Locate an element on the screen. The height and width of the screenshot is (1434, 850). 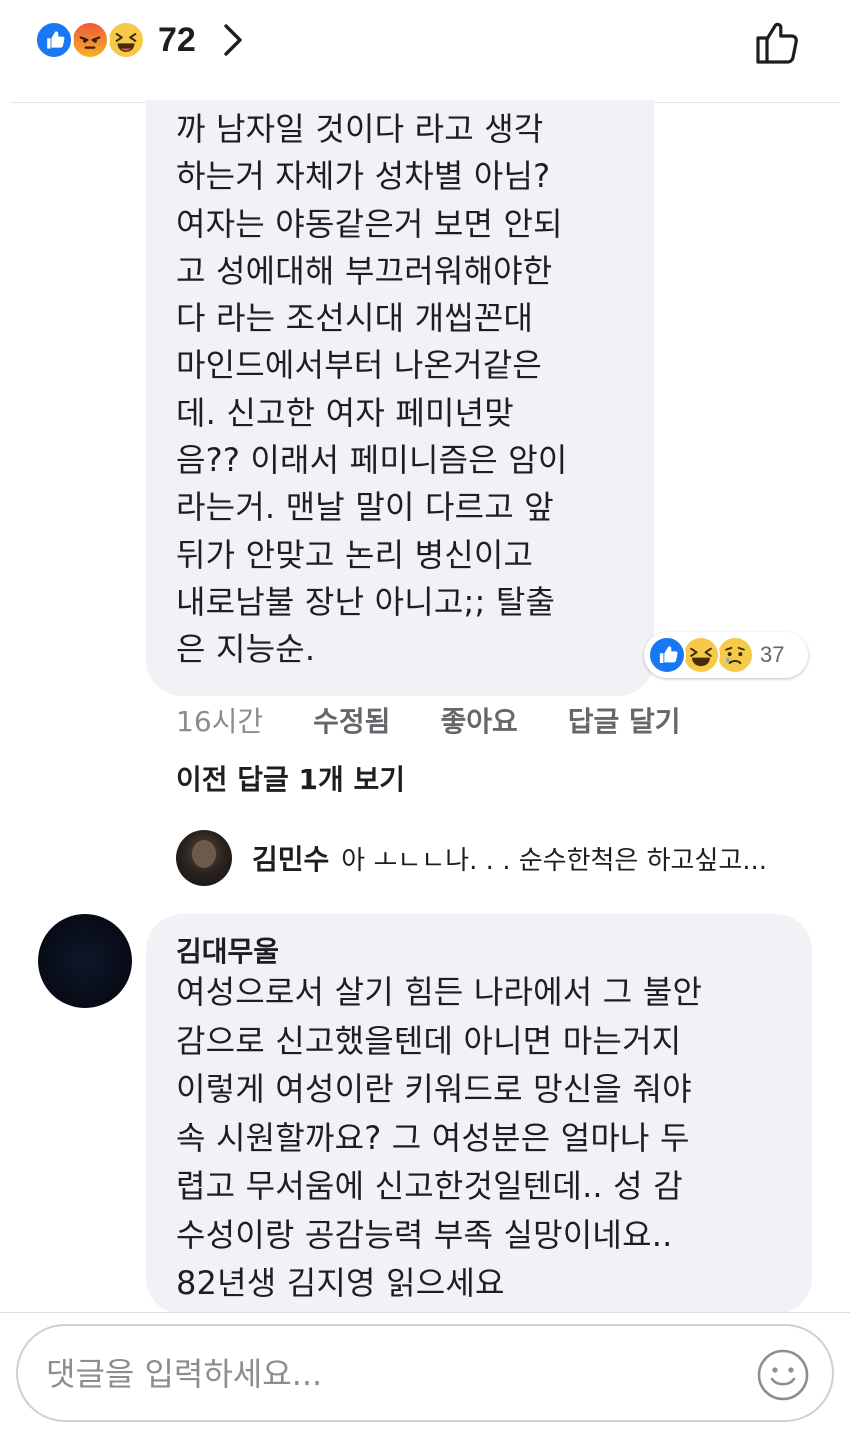
reply-author: 김민수 is located at coordinates (290, 858).